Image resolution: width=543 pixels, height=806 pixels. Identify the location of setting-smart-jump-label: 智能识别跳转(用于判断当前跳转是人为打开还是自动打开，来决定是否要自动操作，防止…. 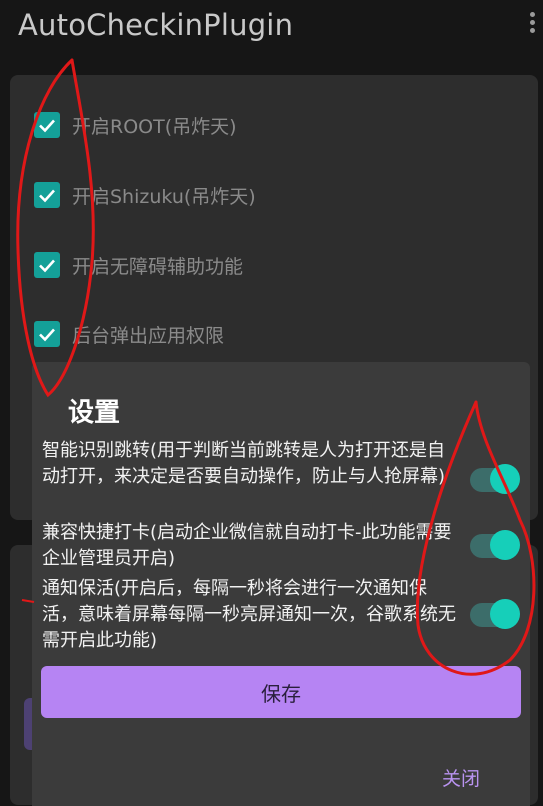
(244, 463).